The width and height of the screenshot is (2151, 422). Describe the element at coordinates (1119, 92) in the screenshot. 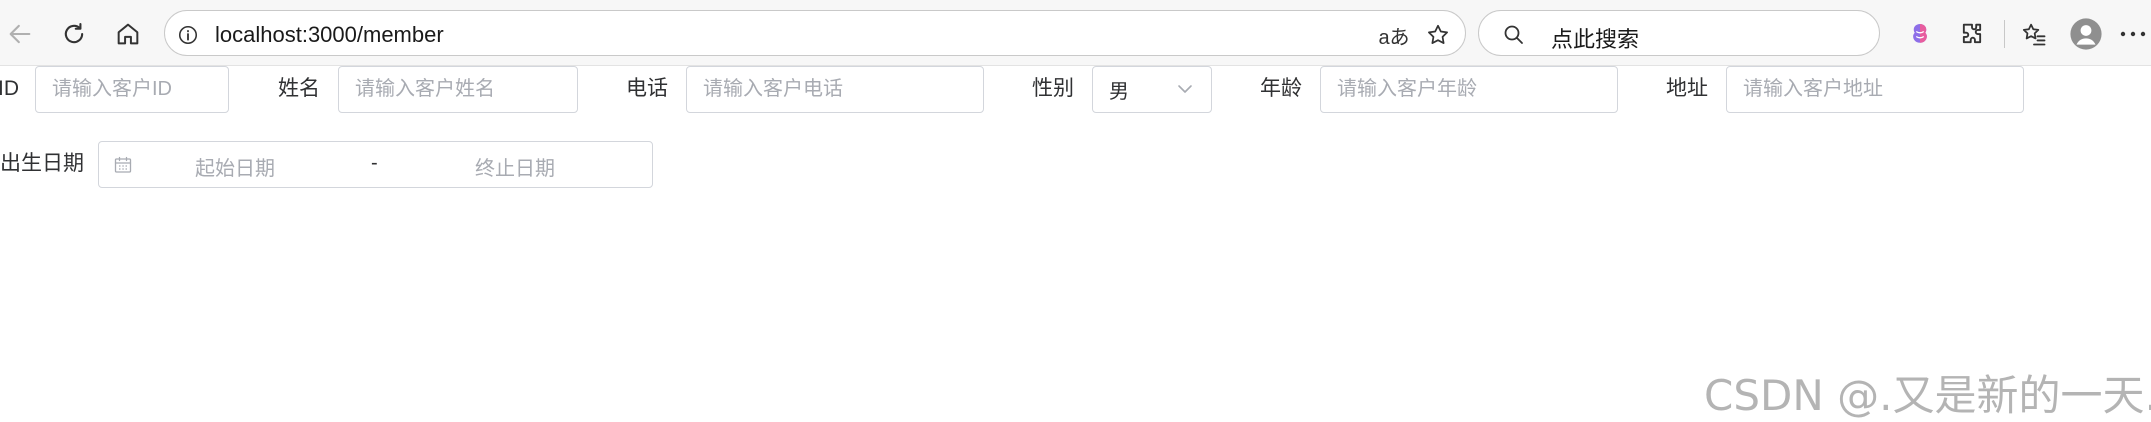

I see `gender-select-value: 男` at that location.